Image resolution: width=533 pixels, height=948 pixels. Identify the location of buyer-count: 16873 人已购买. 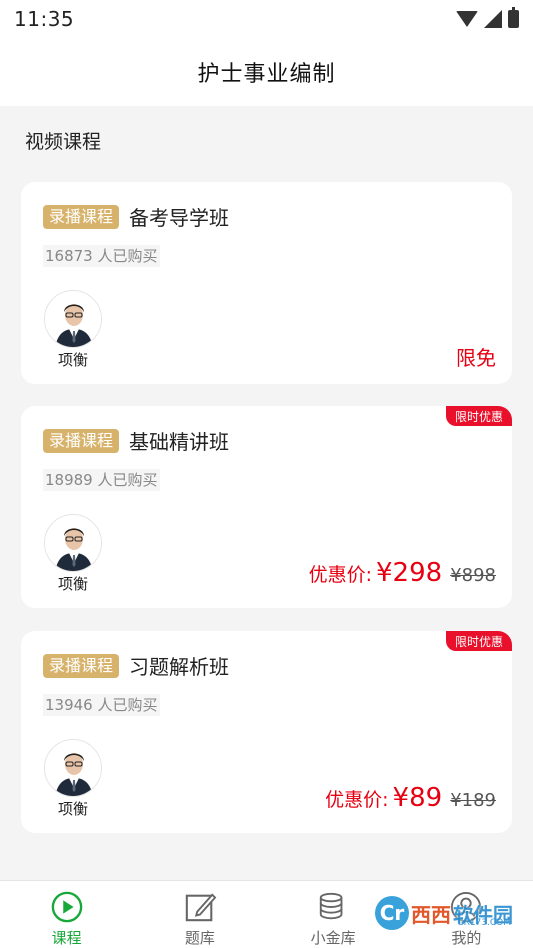
(101, 256).